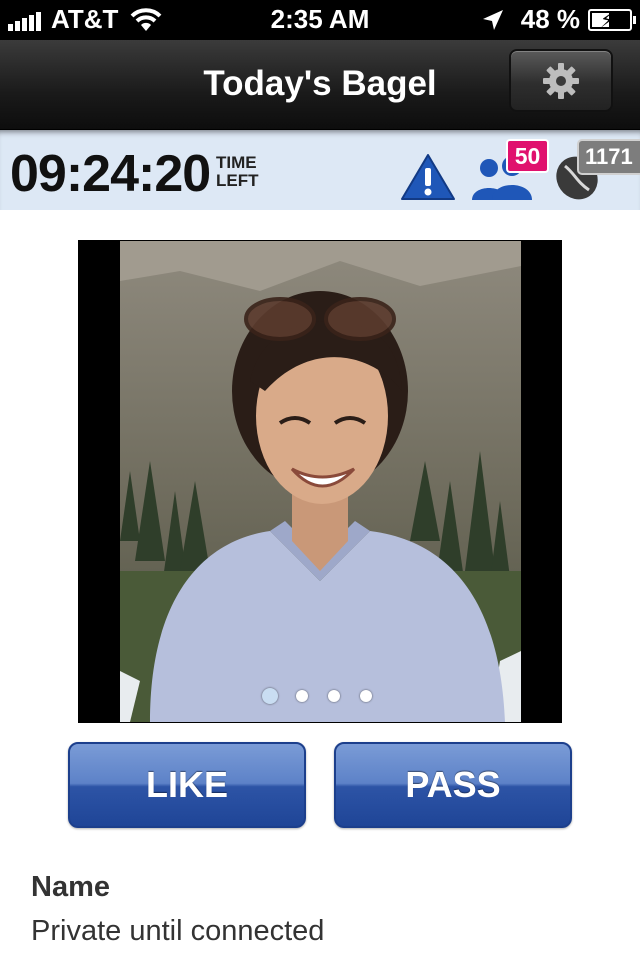  Describe the element at coordinates (608, 157) in the screenshot. I see `bean-count: 1171` at that location.